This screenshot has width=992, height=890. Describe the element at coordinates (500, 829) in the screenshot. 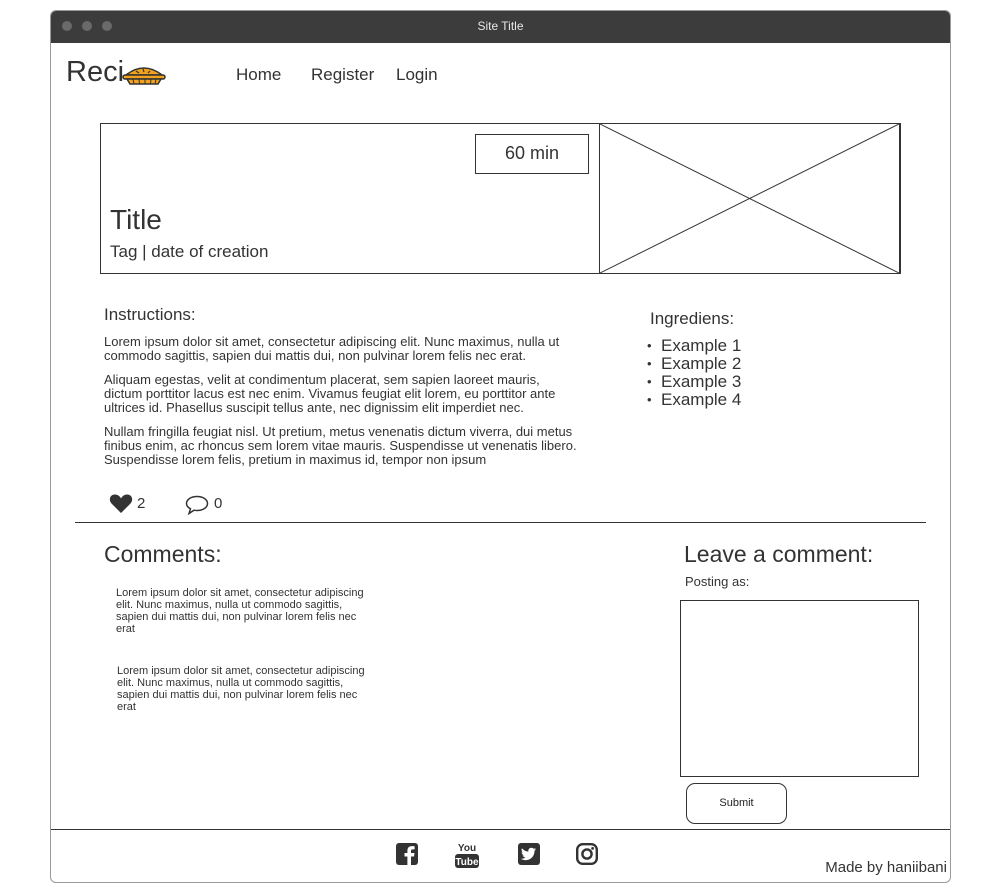

I see `footer-divider` at that location.